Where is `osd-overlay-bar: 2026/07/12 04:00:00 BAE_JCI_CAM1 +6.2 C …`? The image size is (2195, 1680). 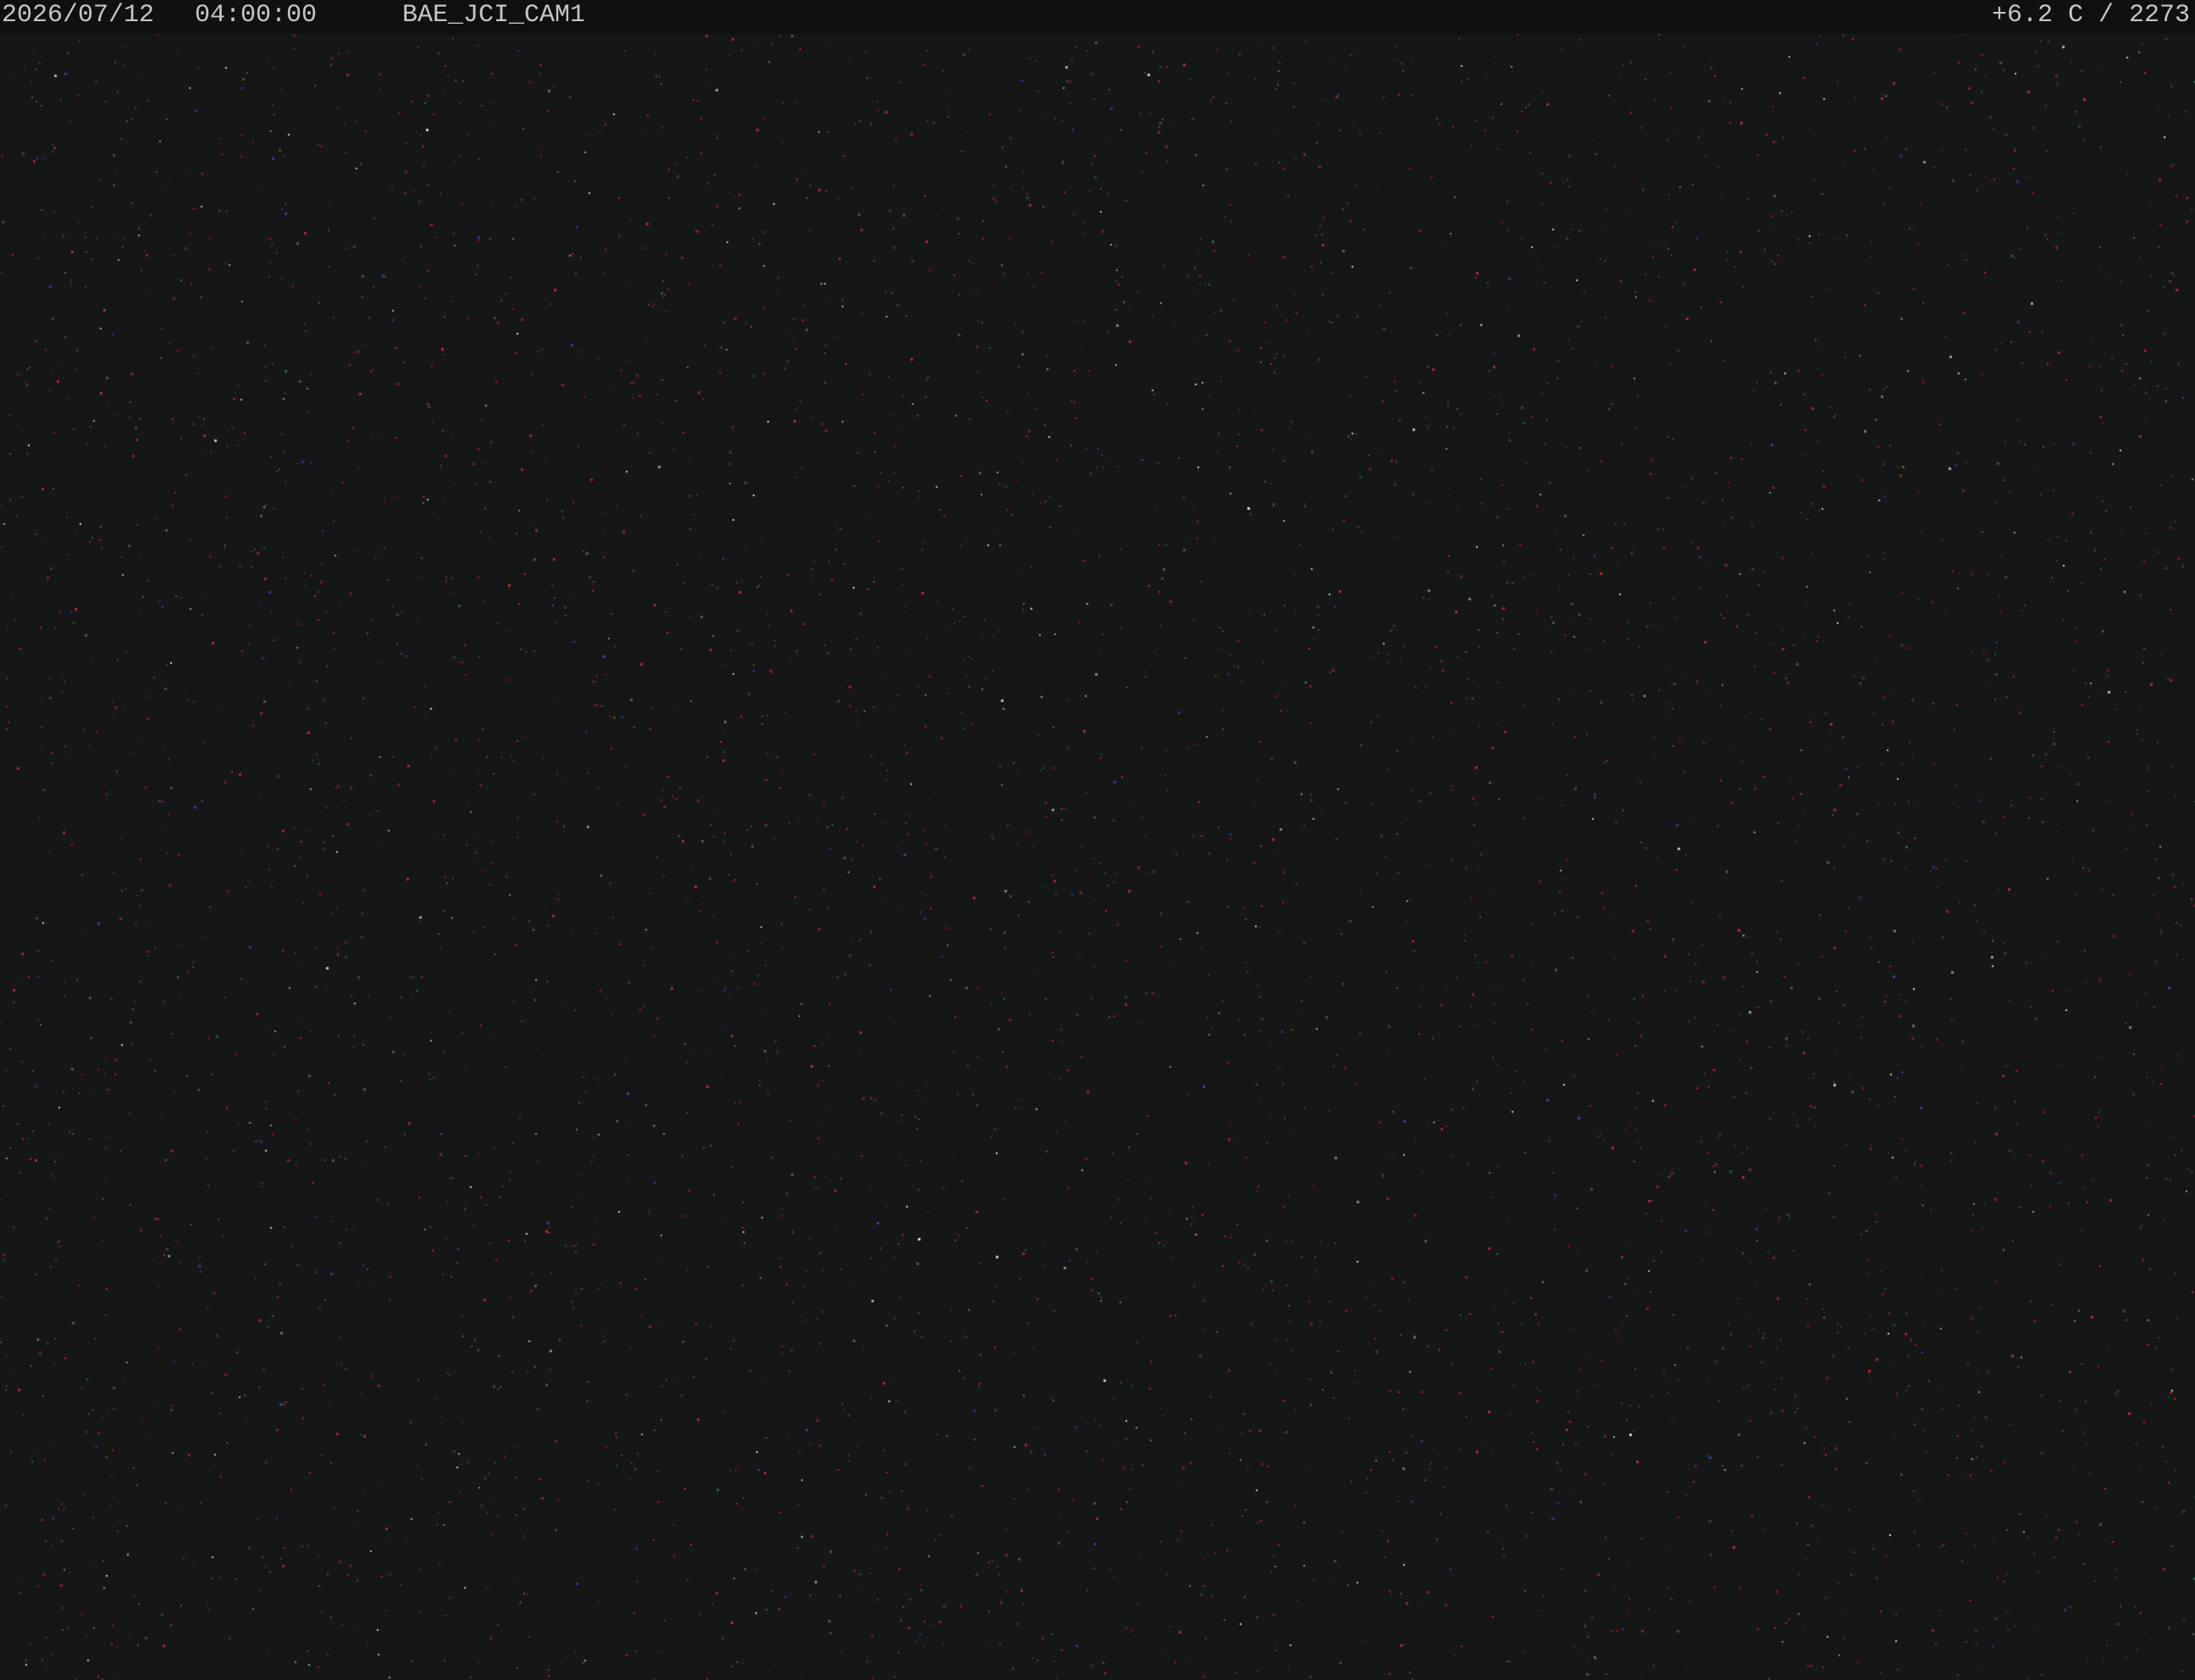 osd-overlay-bar: 2026/07/12 04:00:00 BAE_JCI_CAM1 +6.2 C … is located at coordinates (1097, 17).